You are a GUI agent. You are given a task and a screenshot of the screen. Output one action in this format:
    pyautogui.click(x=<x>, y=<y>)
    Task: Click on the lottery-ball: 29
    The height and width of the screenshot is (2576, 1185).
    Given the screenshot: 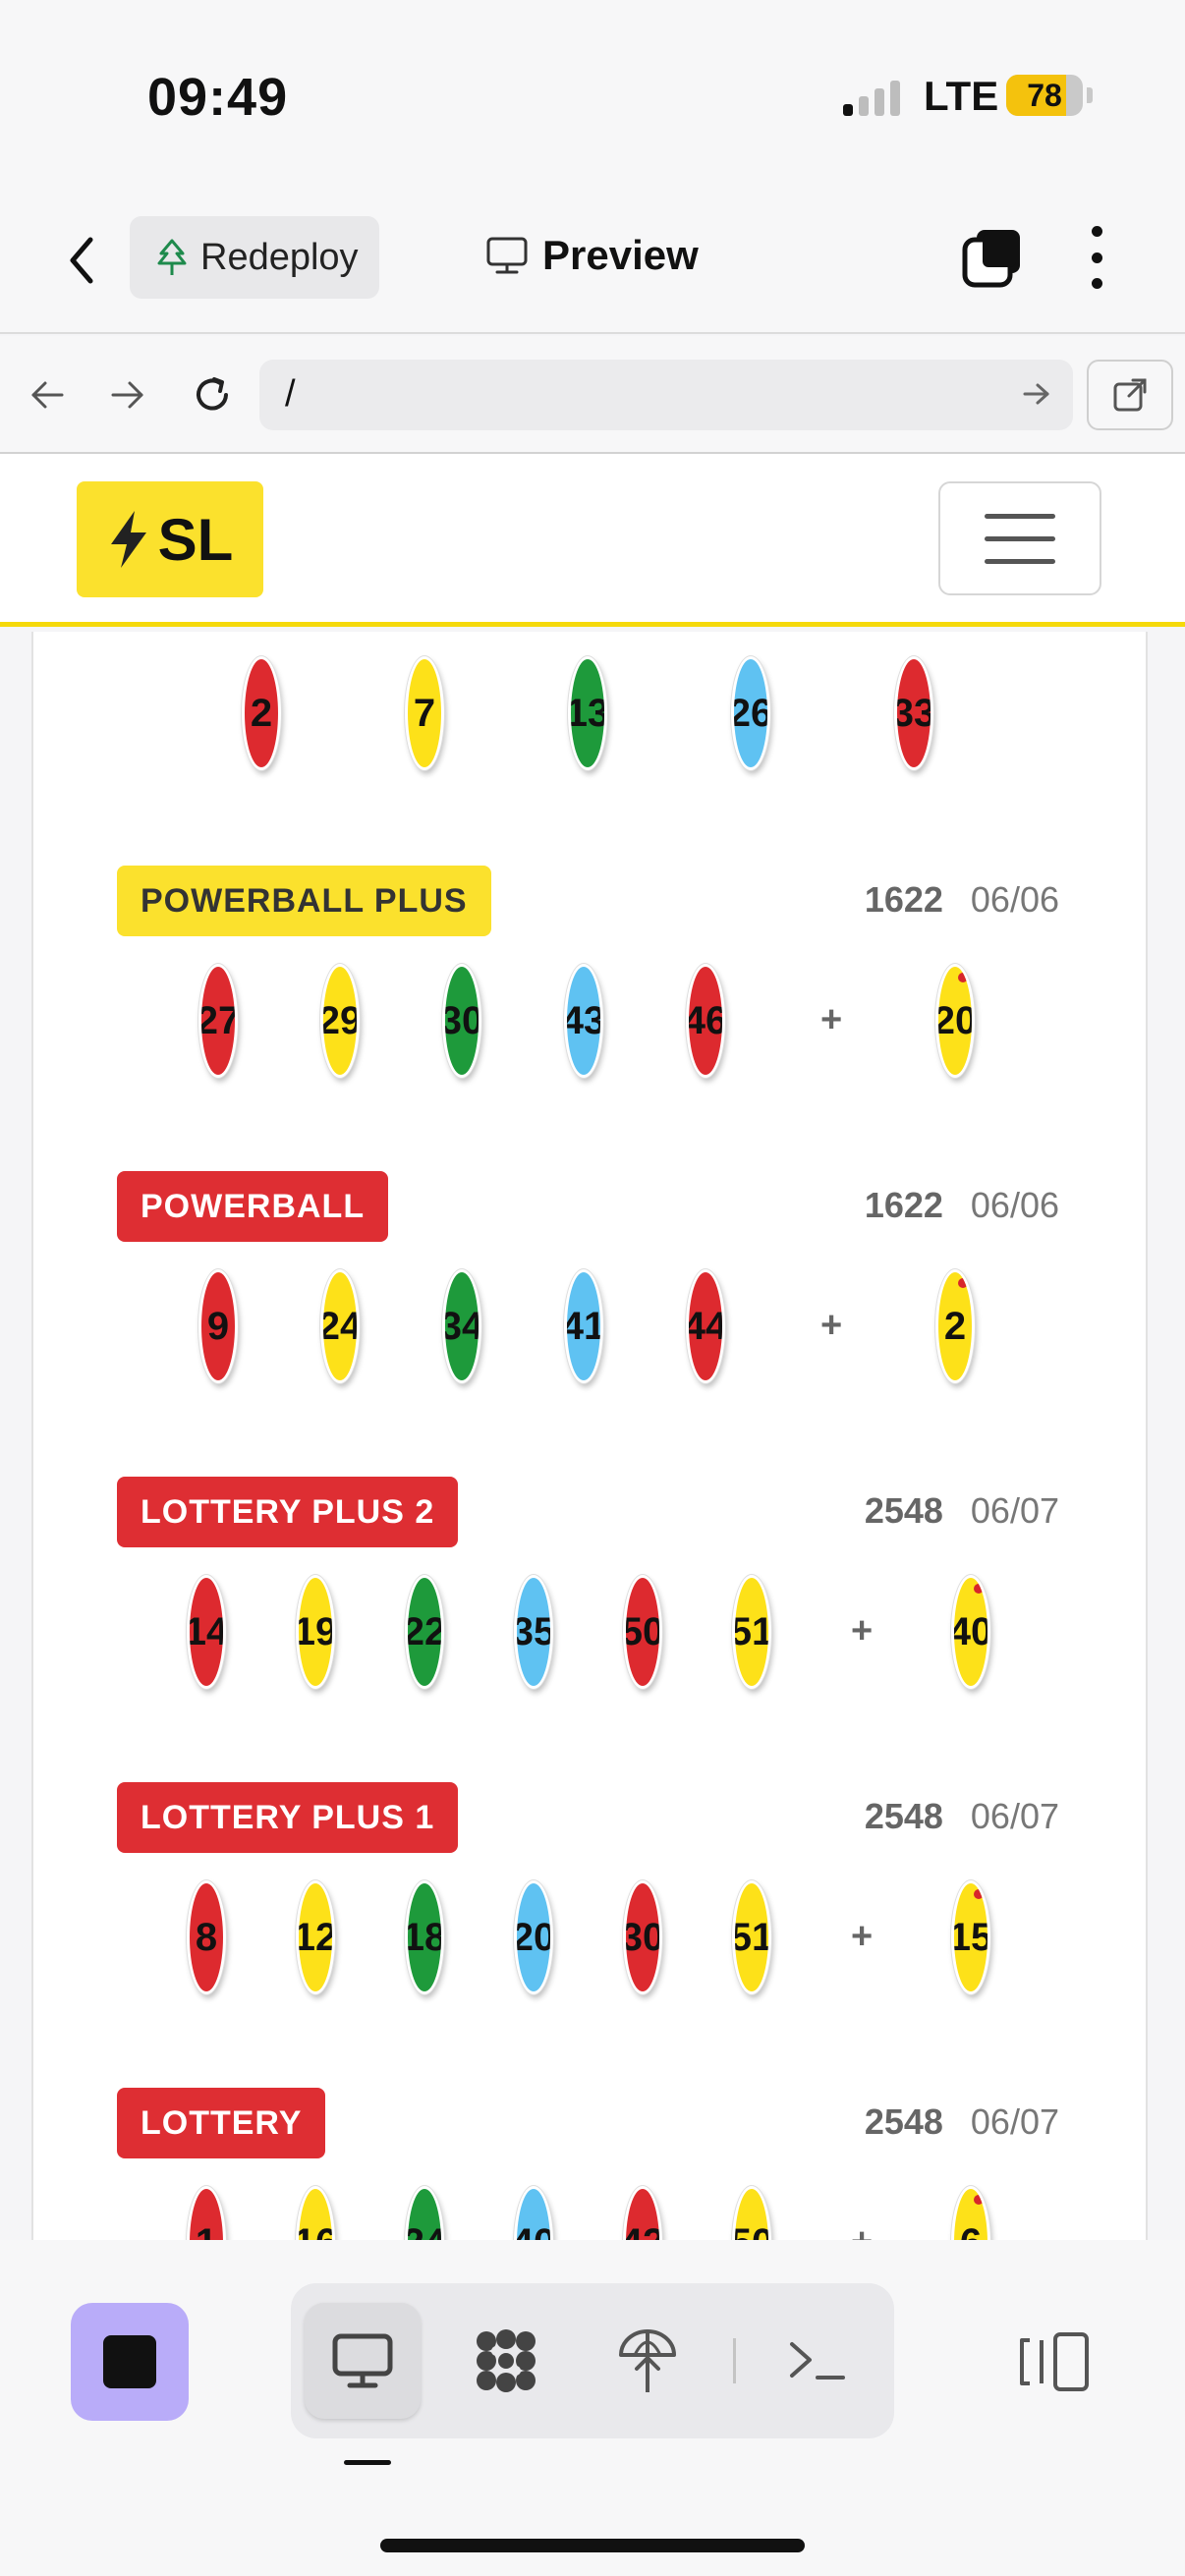 What is the action you would take?
    pyautogui.click(x=340, y=1021)
    